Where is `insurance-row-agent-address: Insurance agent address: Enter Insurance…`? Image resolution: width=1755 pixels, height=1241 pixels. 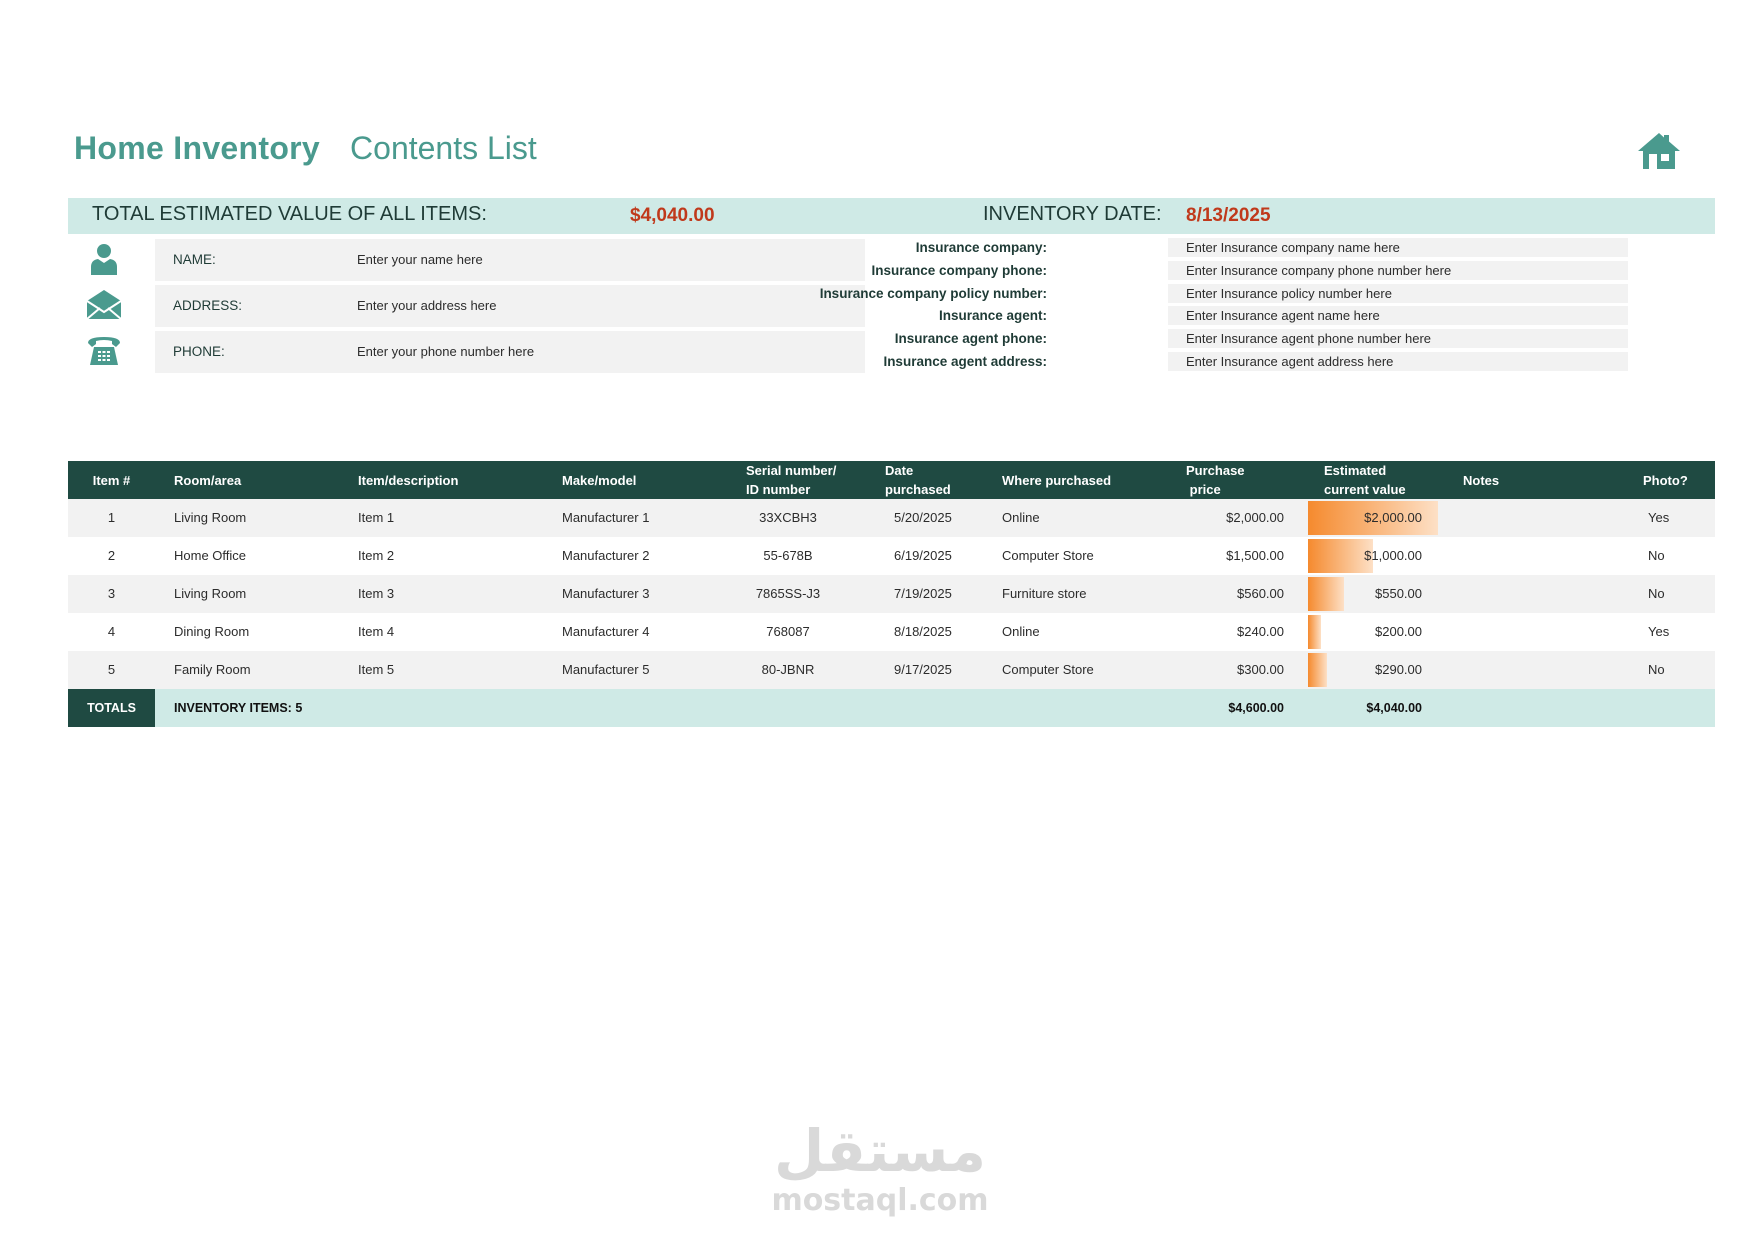
insurance-row-agent-address: Insurance agent address: Enter Insurance… is located at coordinates (1256, 362).